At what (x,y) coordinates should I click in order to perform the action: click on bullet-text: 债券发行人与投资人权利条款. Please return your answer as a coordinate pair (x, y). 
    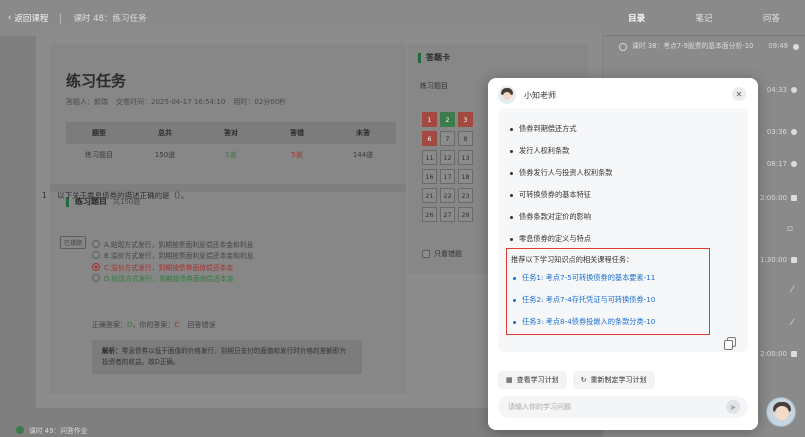
    Looking at the image, I should click on (566, 172).